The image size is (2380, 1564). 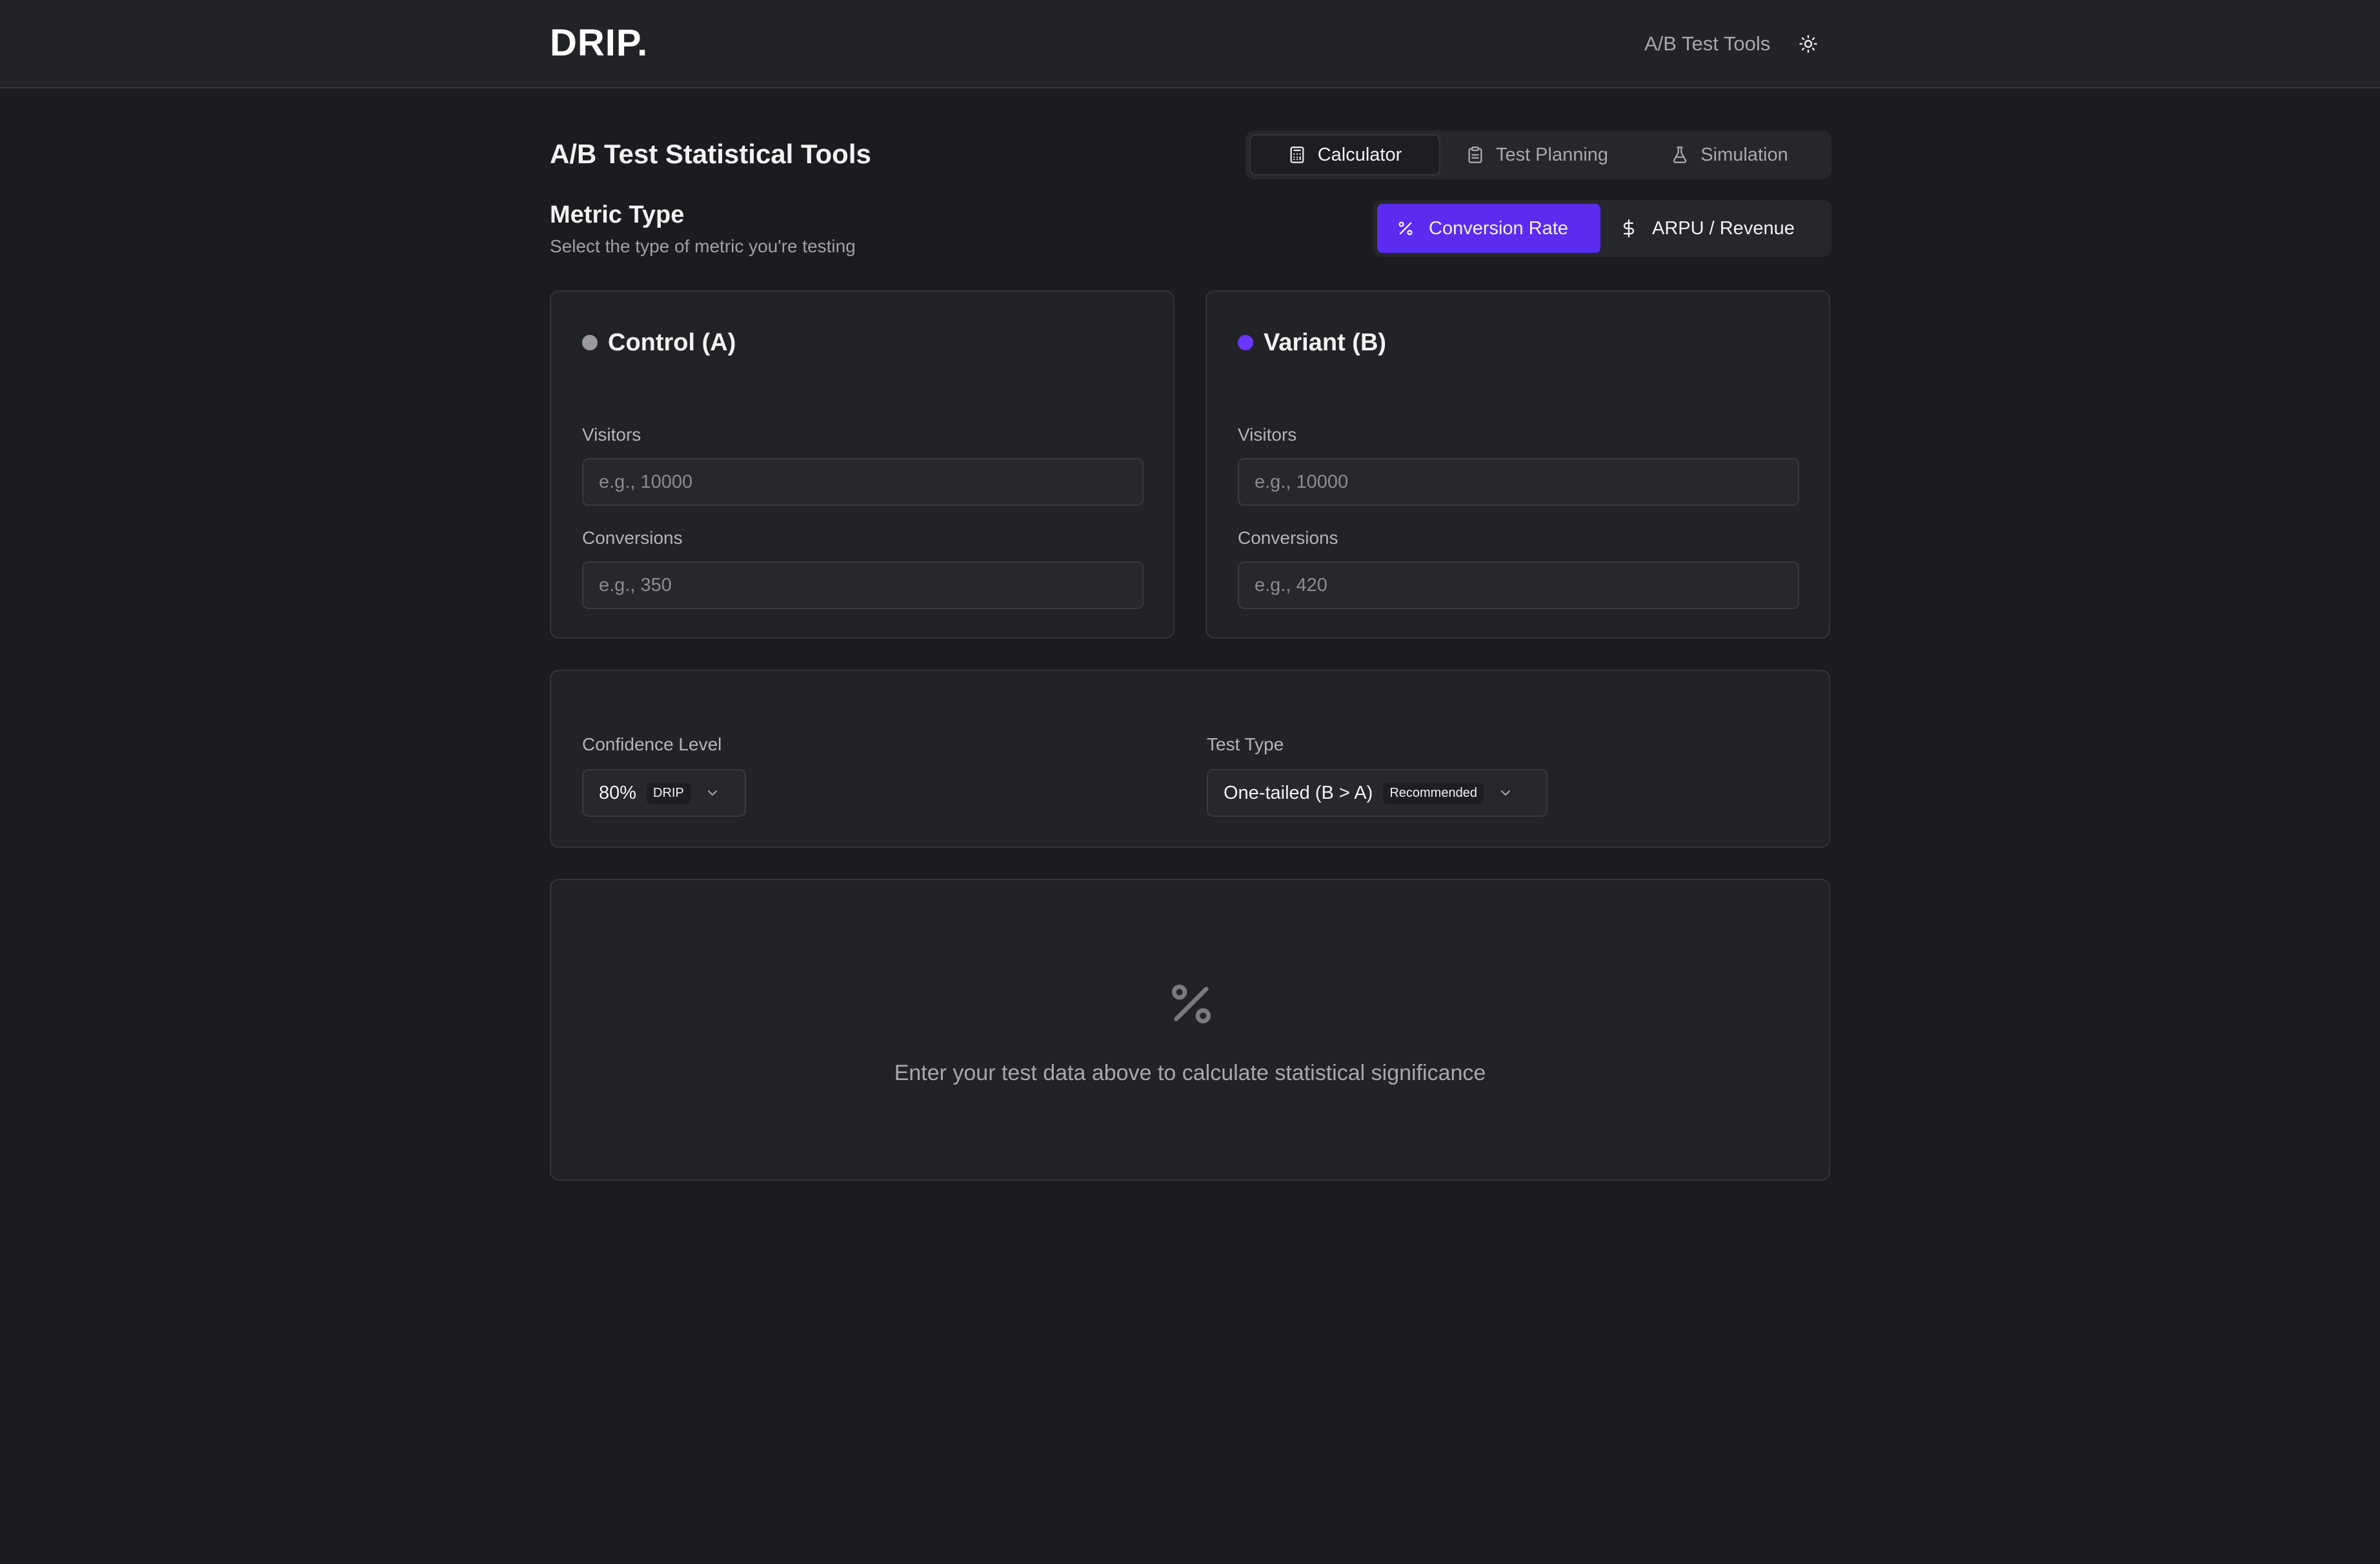 I want to click on drip-logo: DRIP., so click(x=598, y=43).